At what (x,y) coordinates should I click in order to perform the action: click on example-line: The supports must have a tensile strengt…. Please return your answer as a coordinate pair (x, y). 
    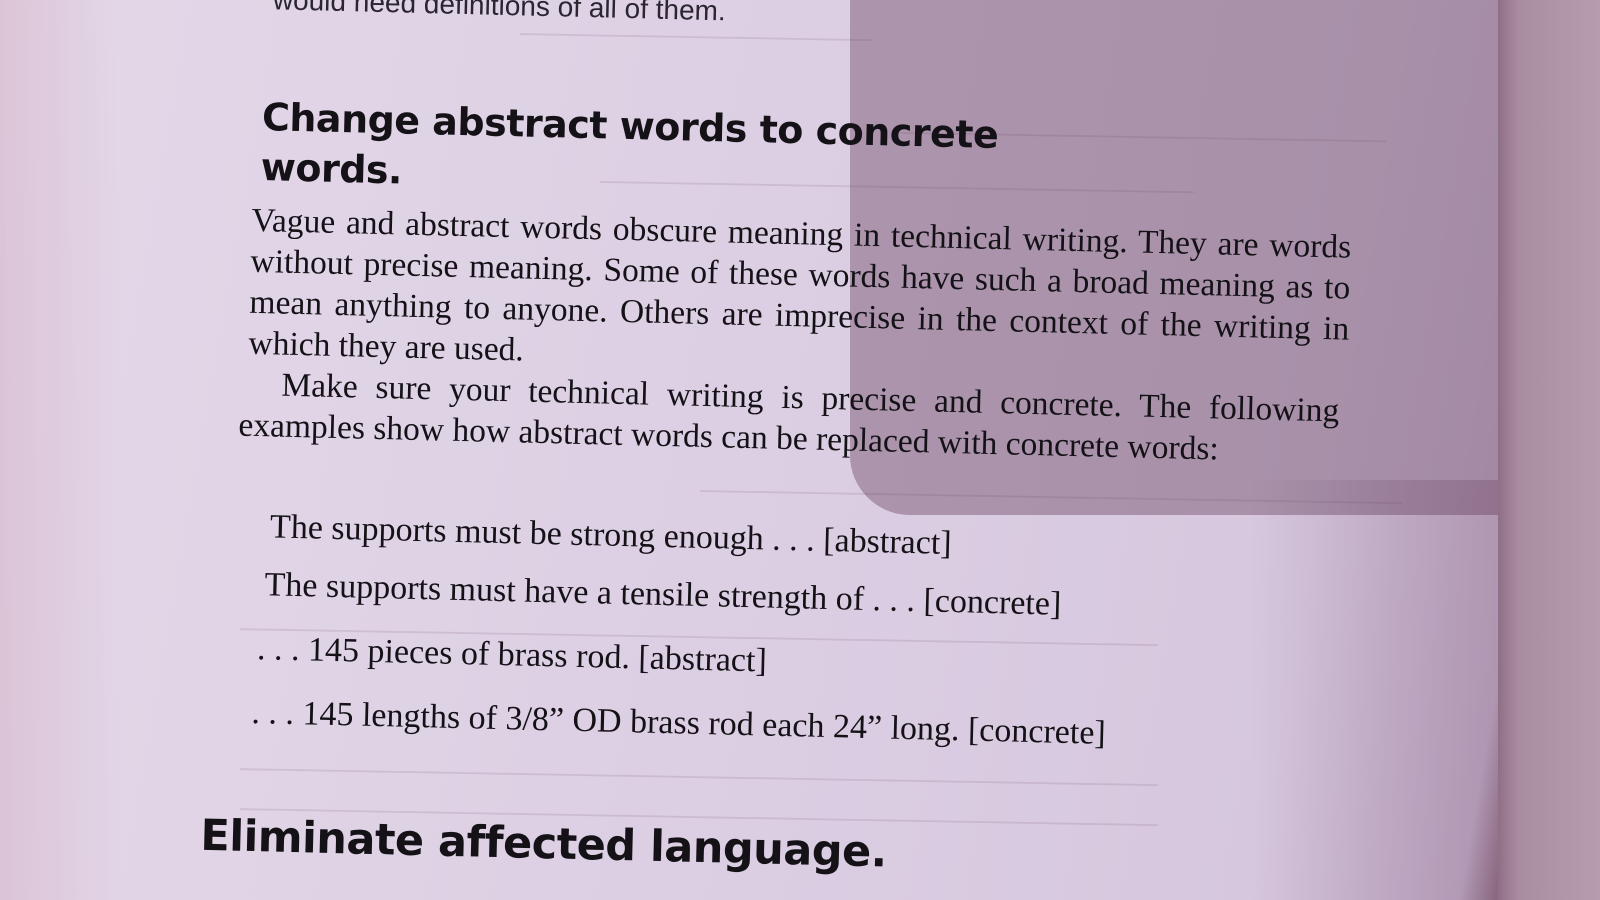
    Looking at the image, I should click on (663, 594).